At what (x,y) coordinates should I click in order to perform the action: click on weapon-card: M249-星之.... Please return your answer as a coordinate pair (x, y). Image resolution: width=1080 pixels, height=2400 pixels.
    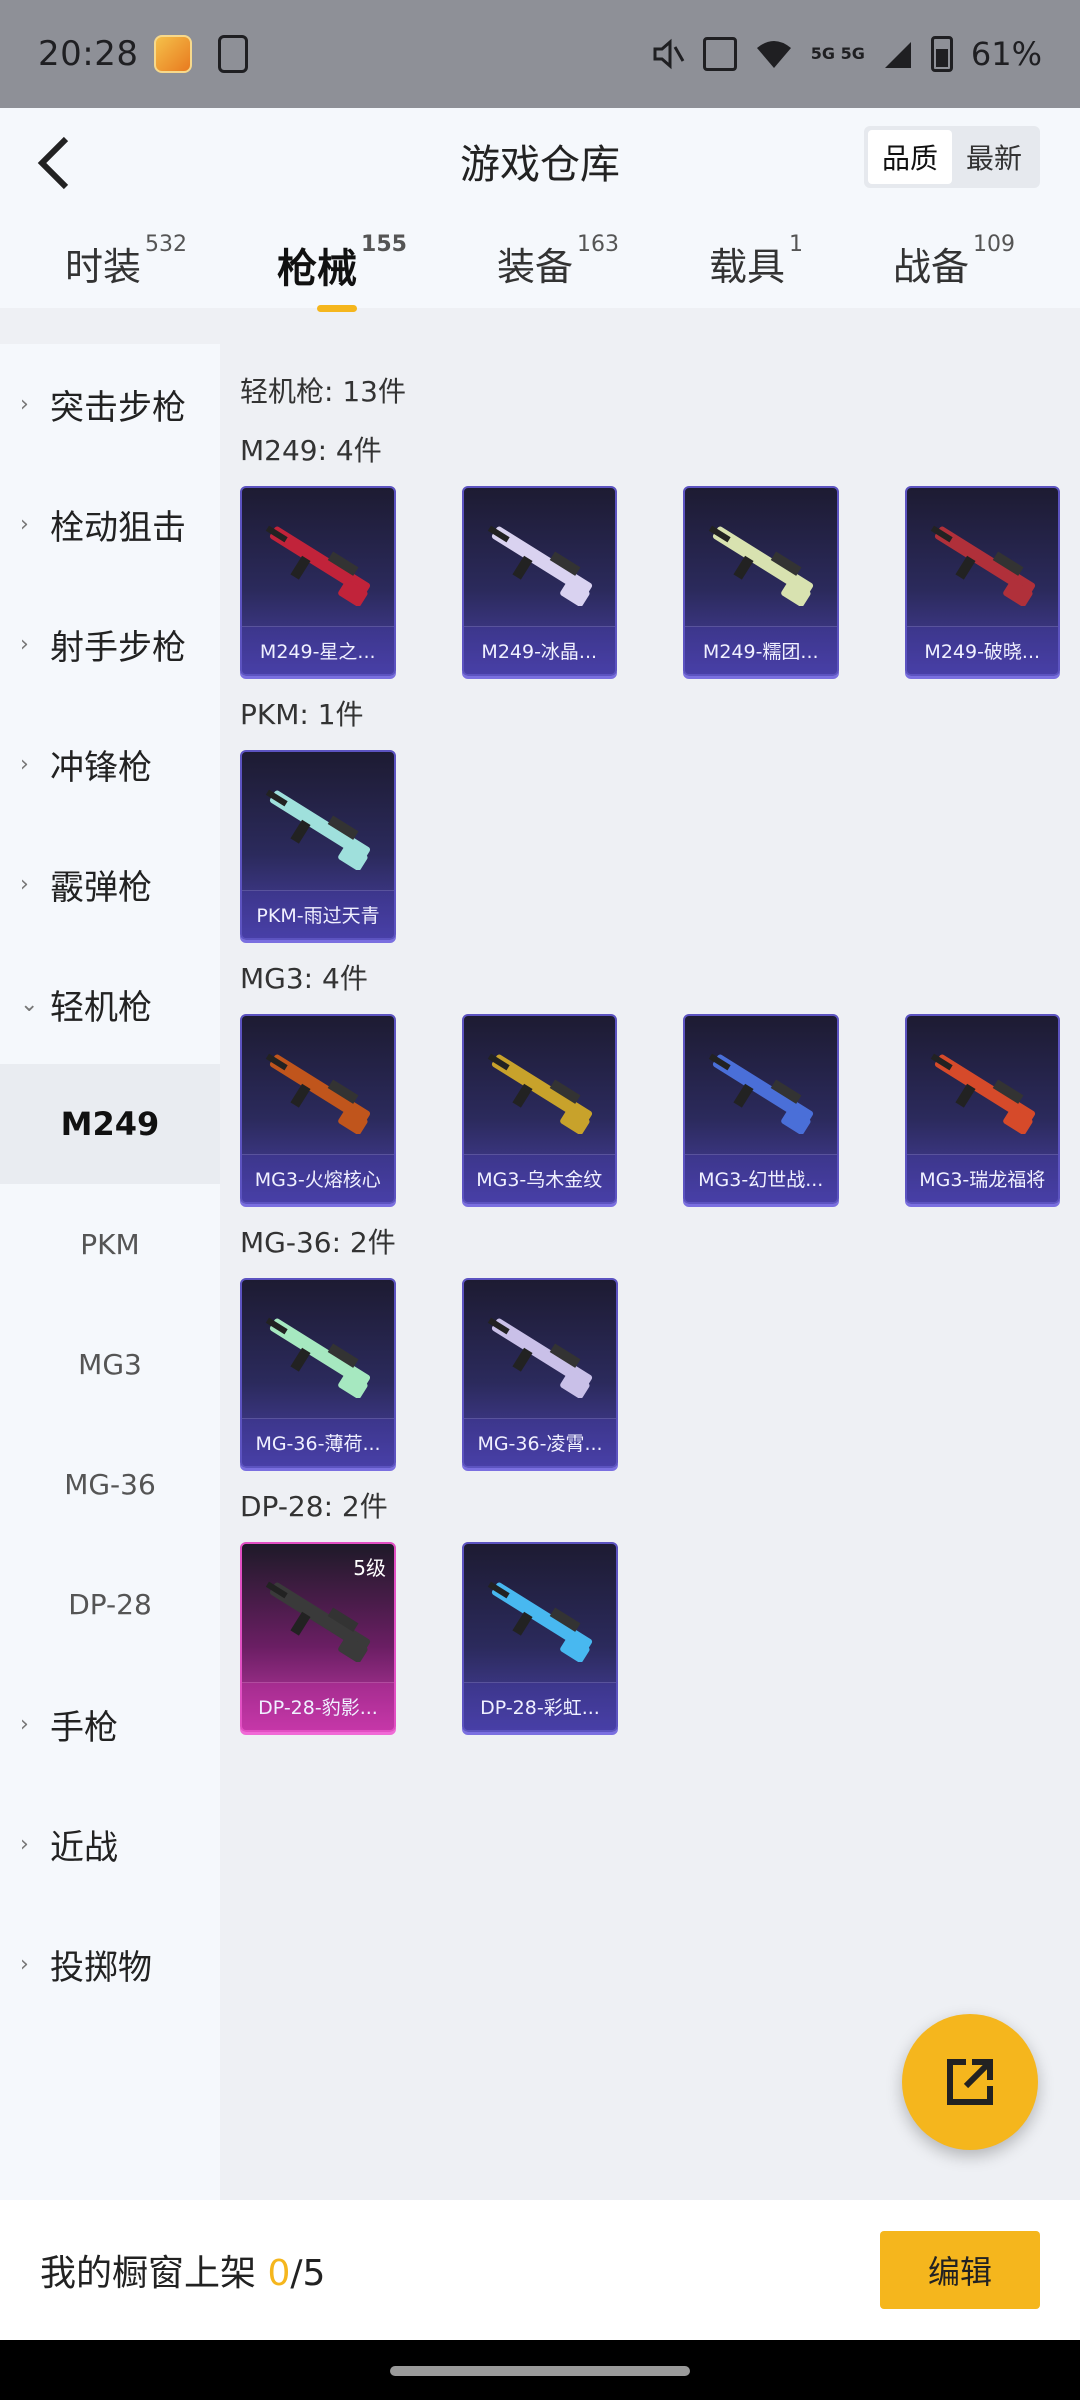
    Looking at the image, I should click on (318, 581).